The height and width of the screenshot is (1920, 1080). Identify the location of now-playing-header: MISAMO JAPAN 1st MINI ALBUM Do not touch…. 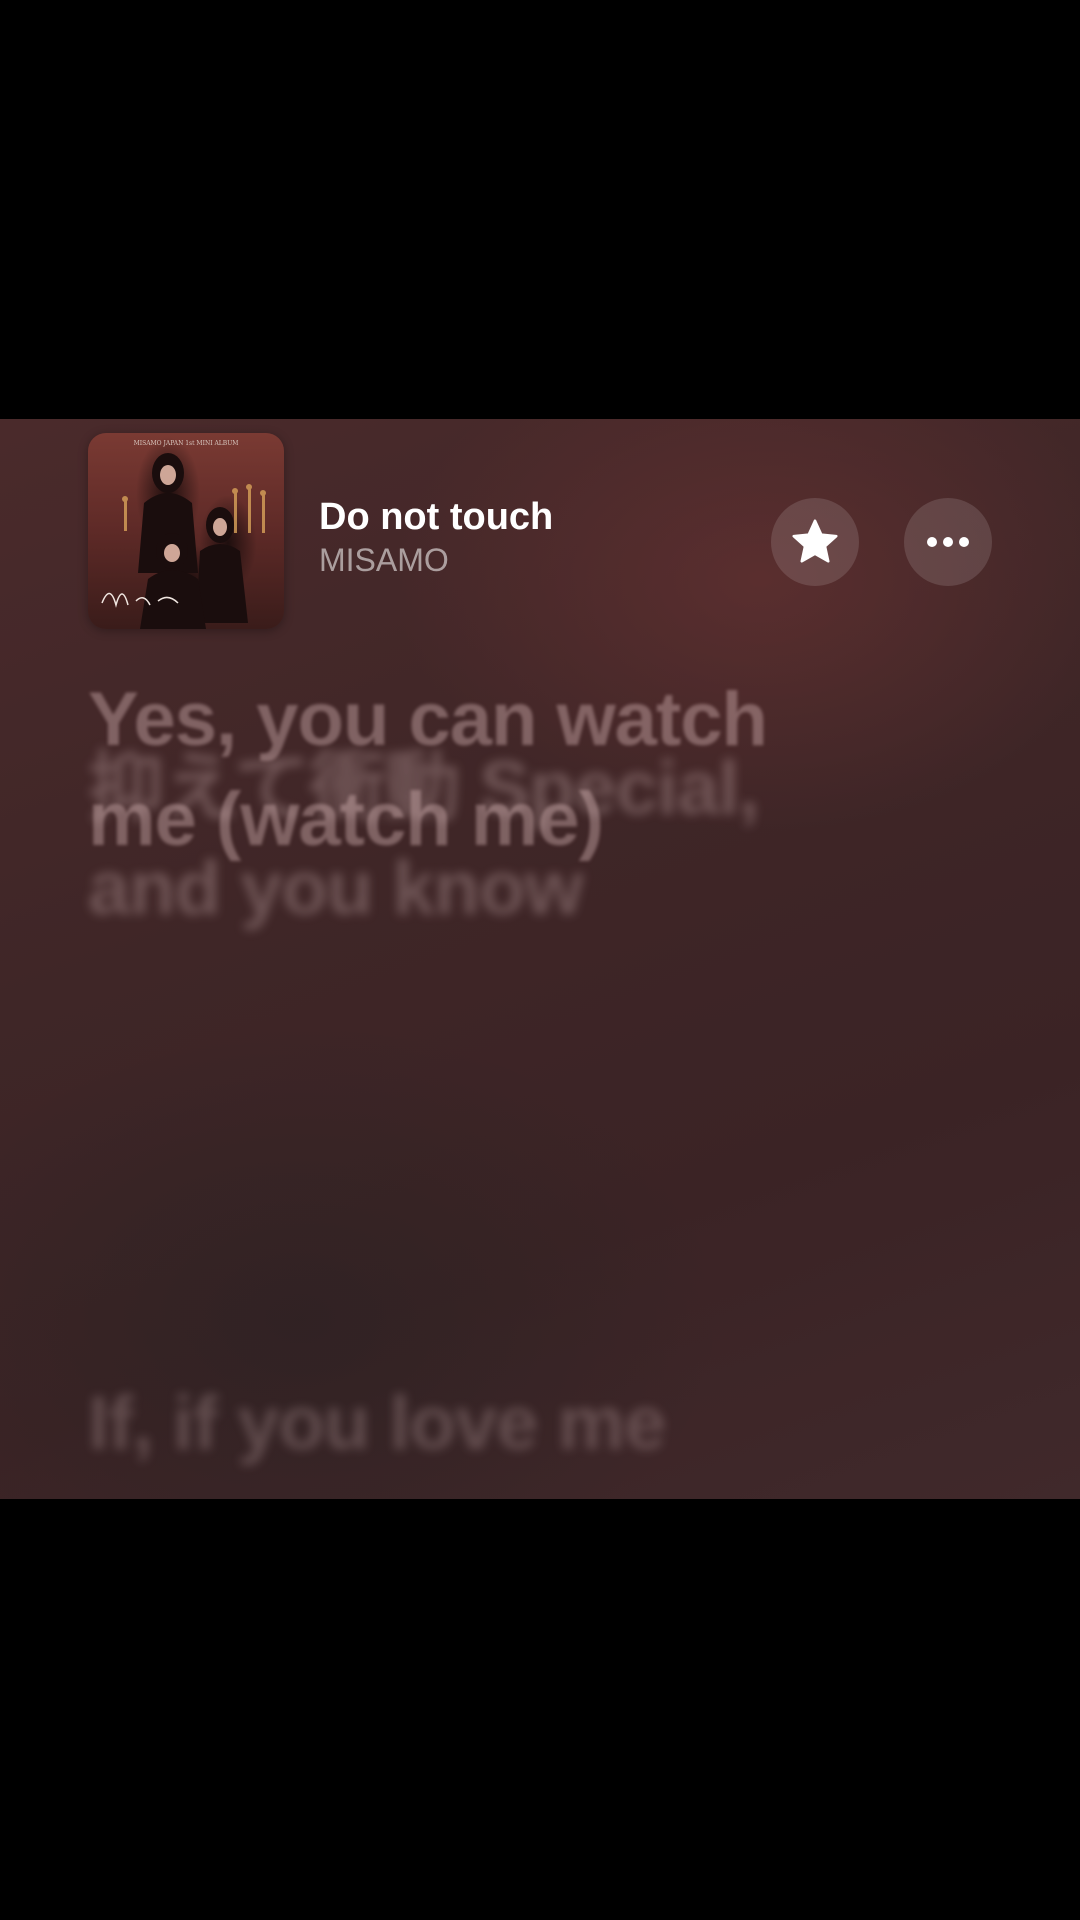
(540, 529).